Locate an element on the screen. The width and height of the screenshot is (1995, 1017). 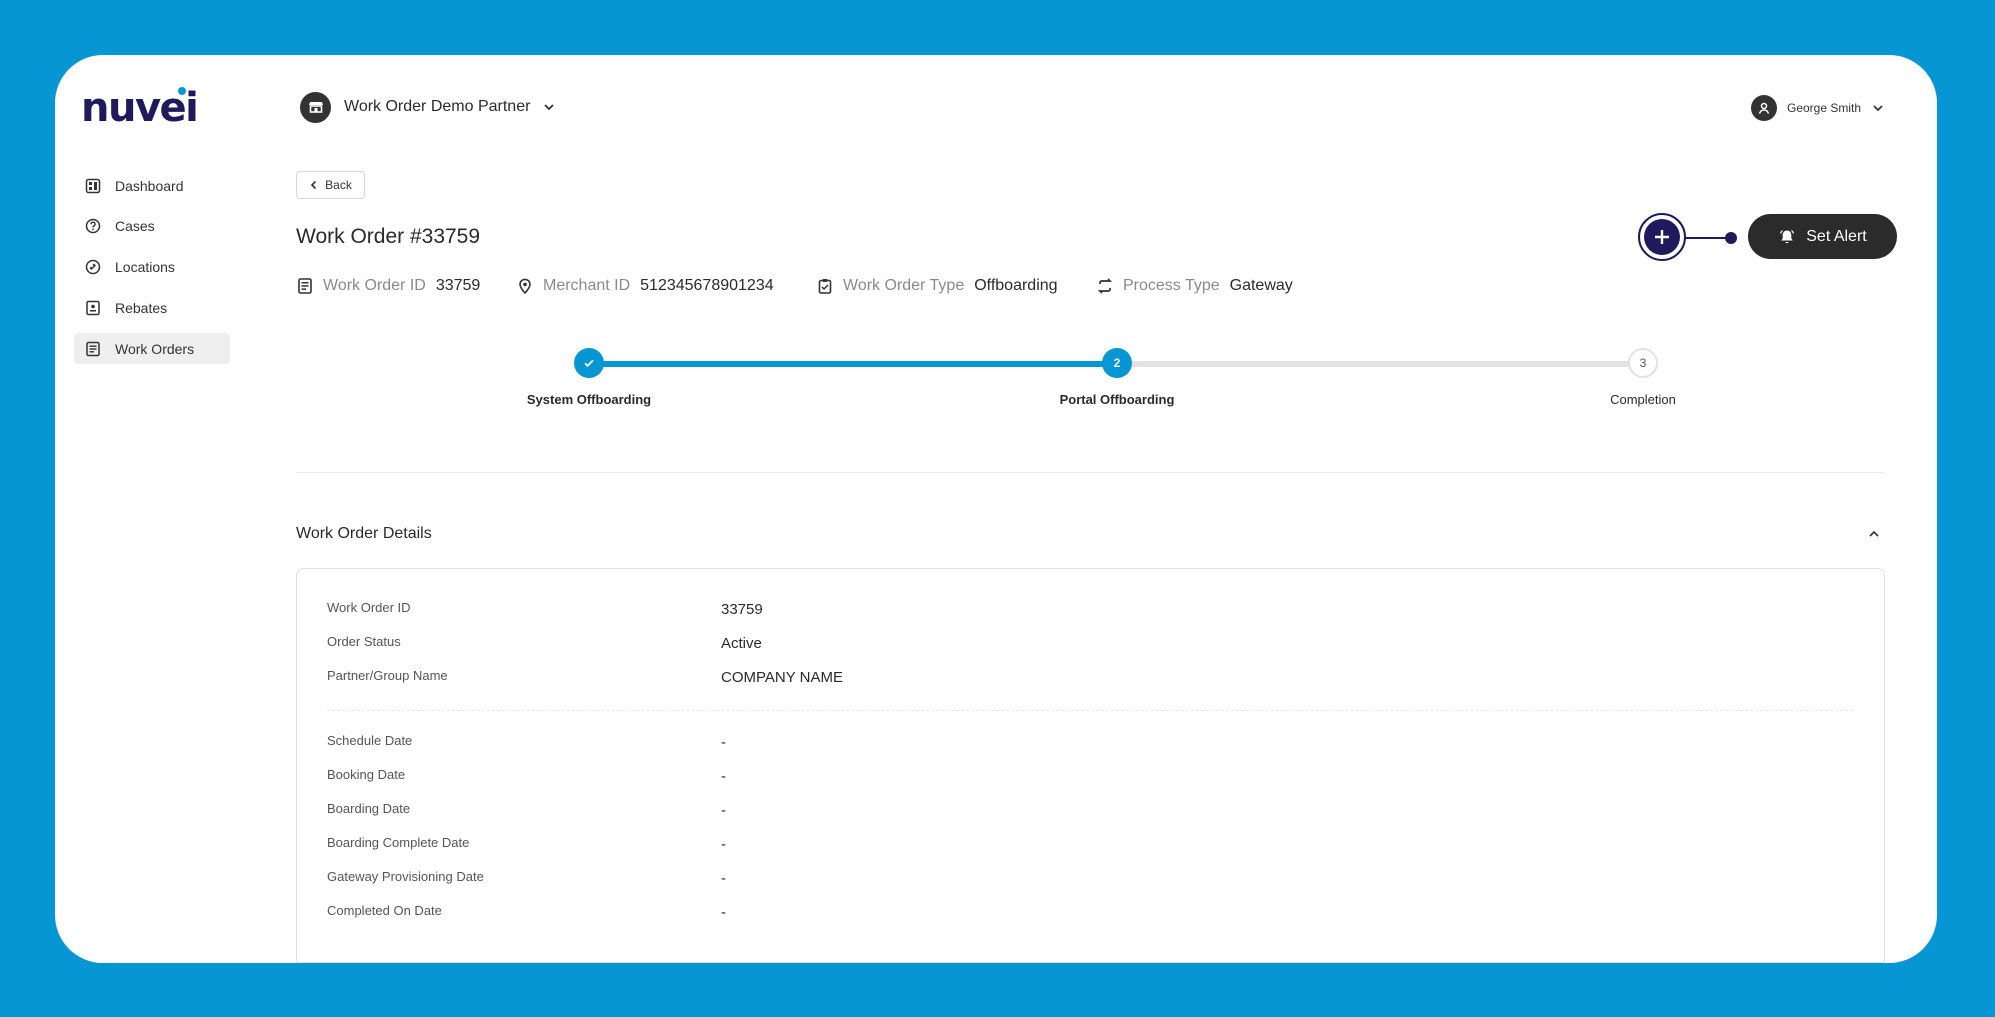
step-1-label: System Offboarding is located at coordinates (589, 399).